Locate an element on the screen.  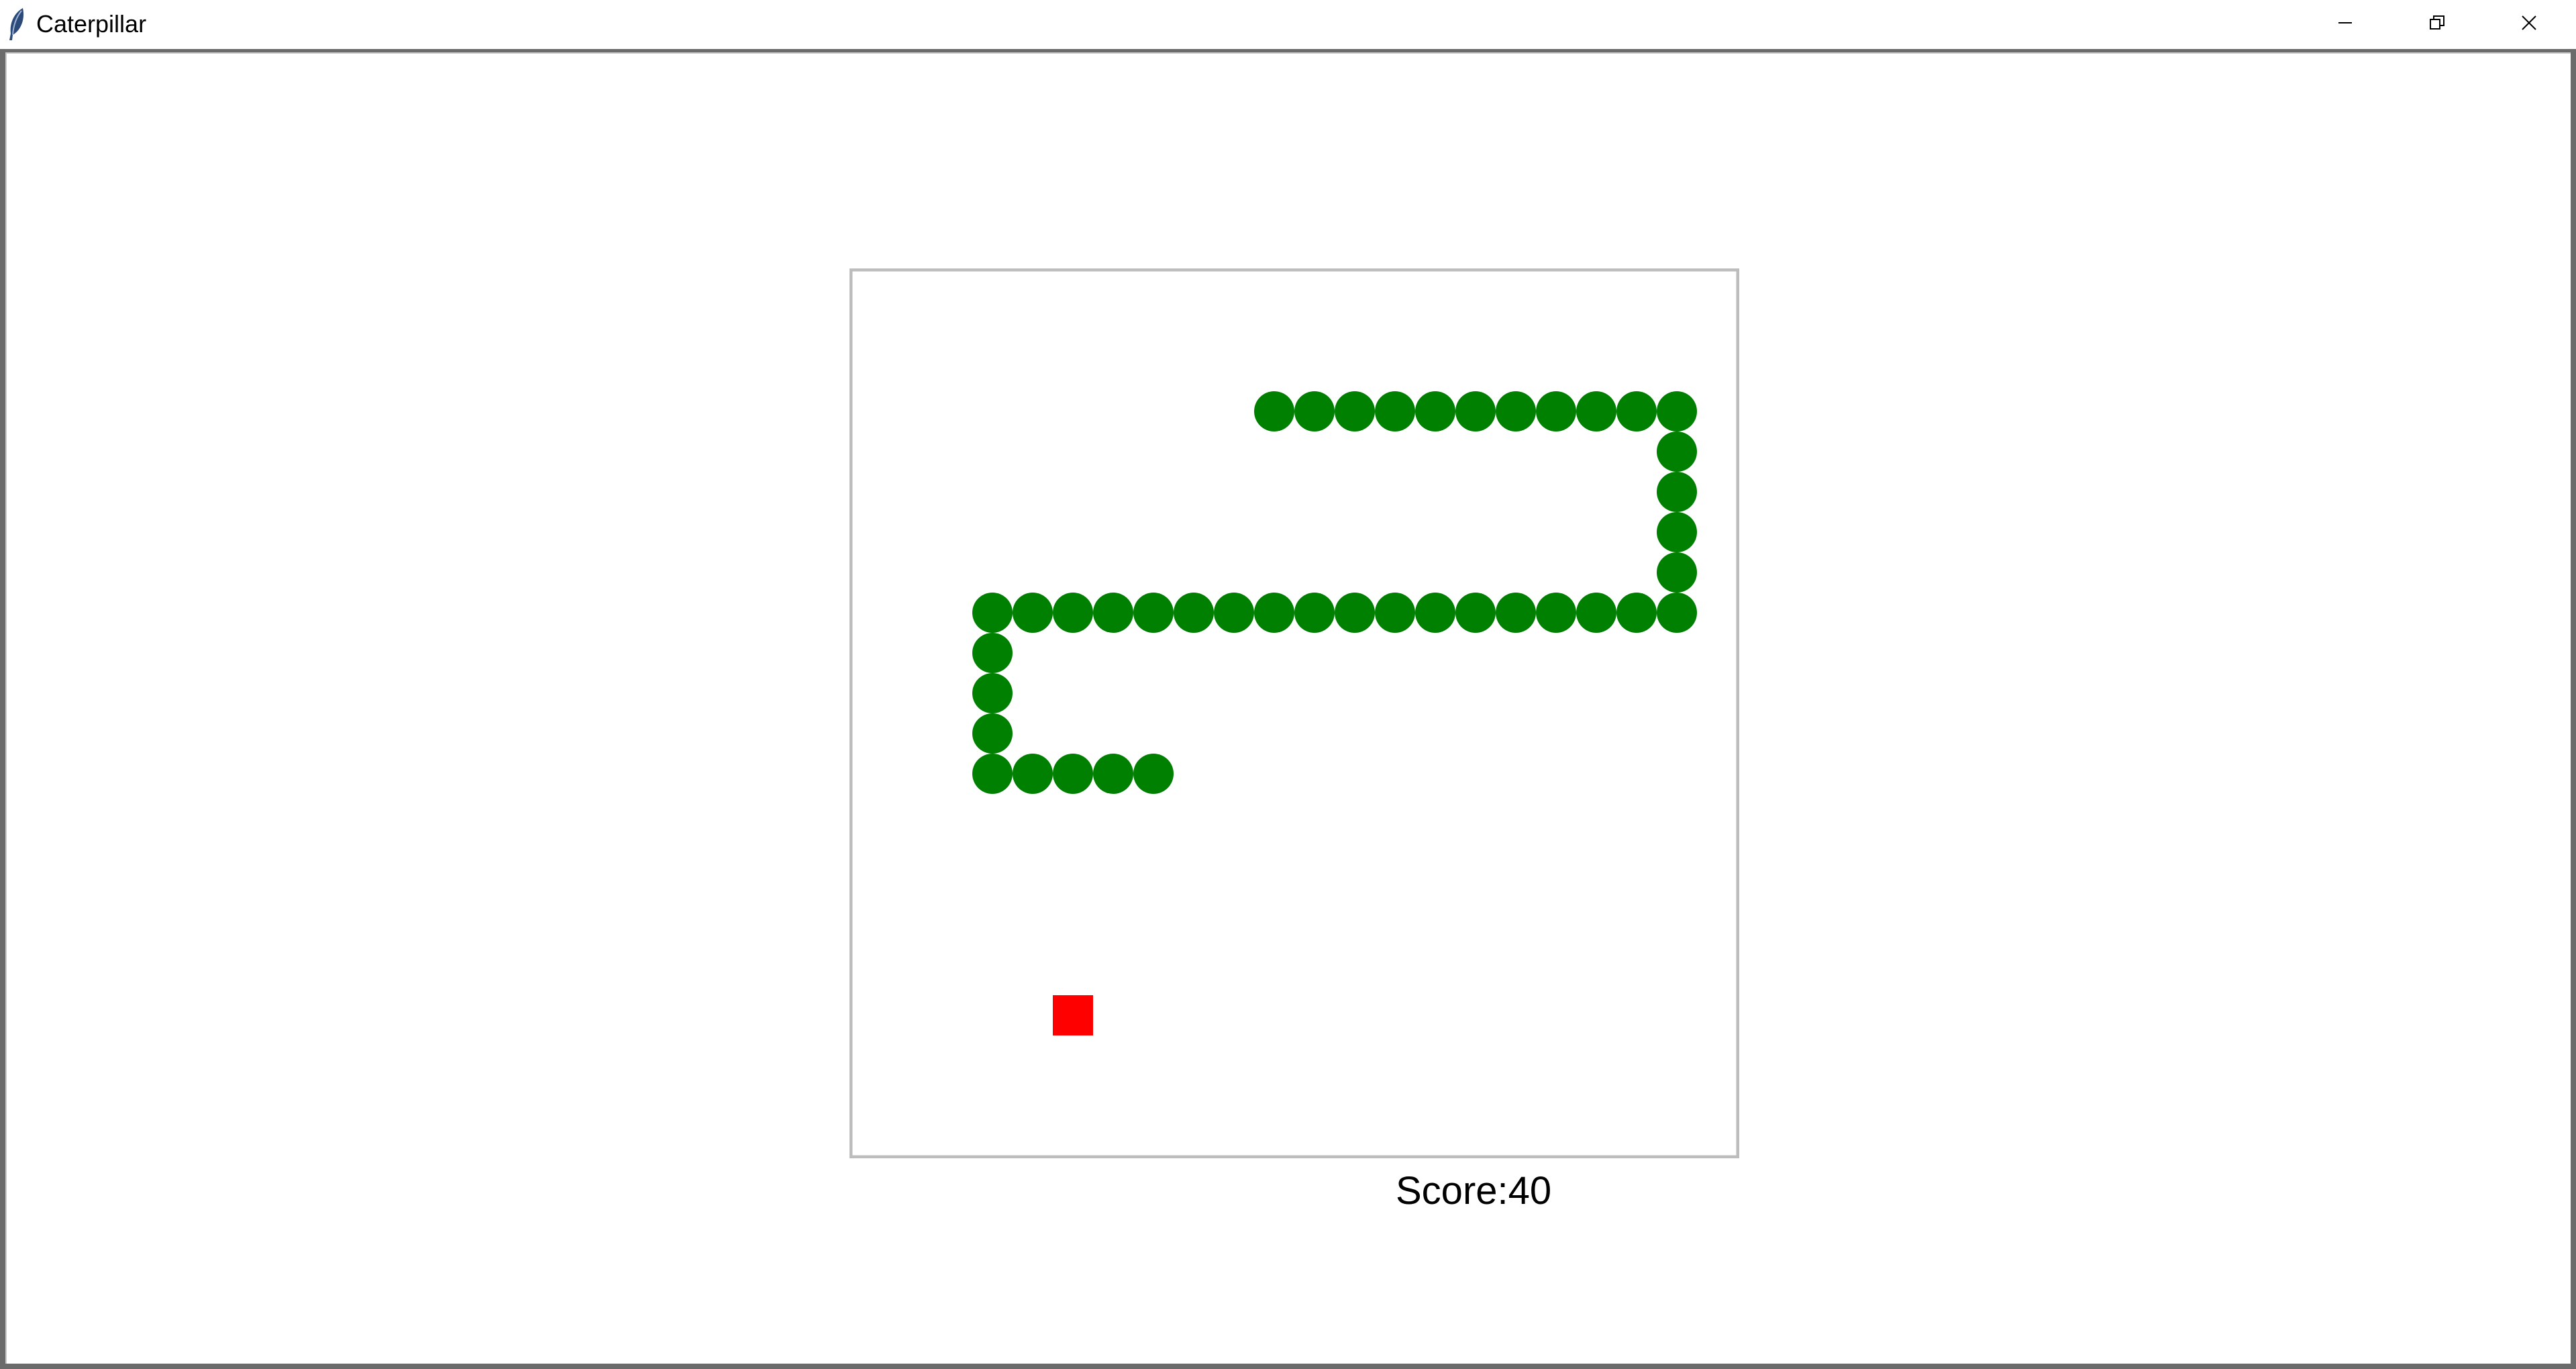
minimize-button is located at coordinates (2345, 23).